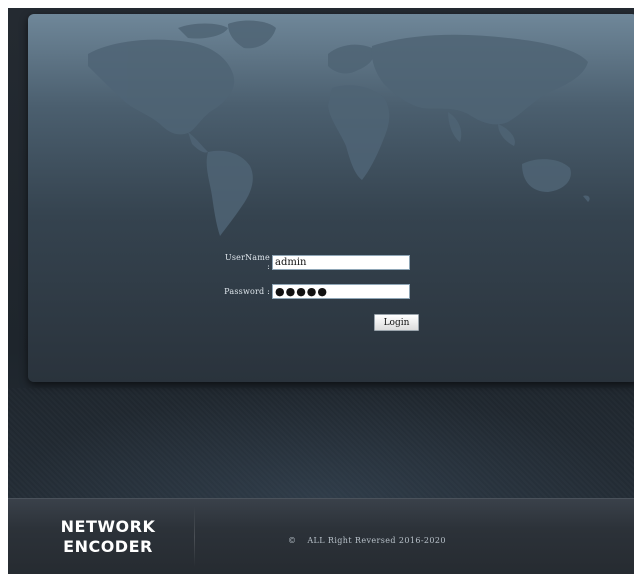  Describe the element at coordinates (108, 546) in the screenshot. I see `brand-line-2: ENCODER` at that location.